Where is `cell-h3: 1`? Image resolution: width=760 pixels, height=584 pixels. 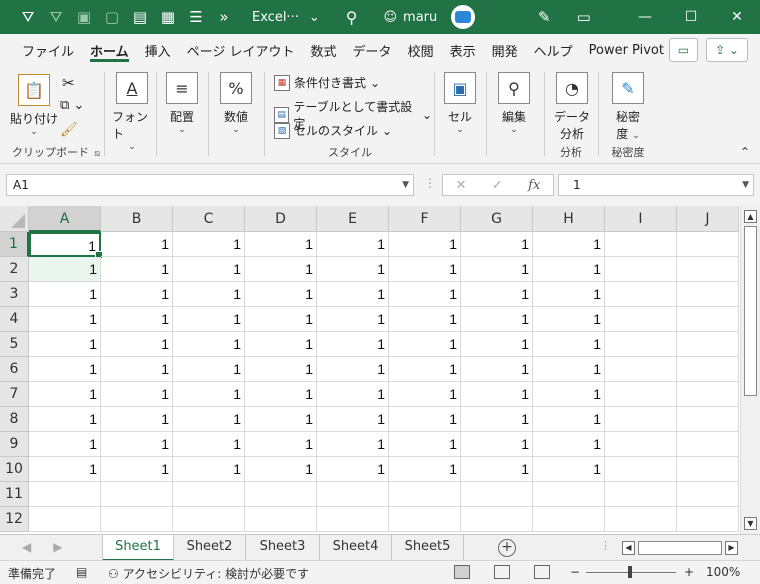 cell-h3: 1 is located at coordinates (569, 294).